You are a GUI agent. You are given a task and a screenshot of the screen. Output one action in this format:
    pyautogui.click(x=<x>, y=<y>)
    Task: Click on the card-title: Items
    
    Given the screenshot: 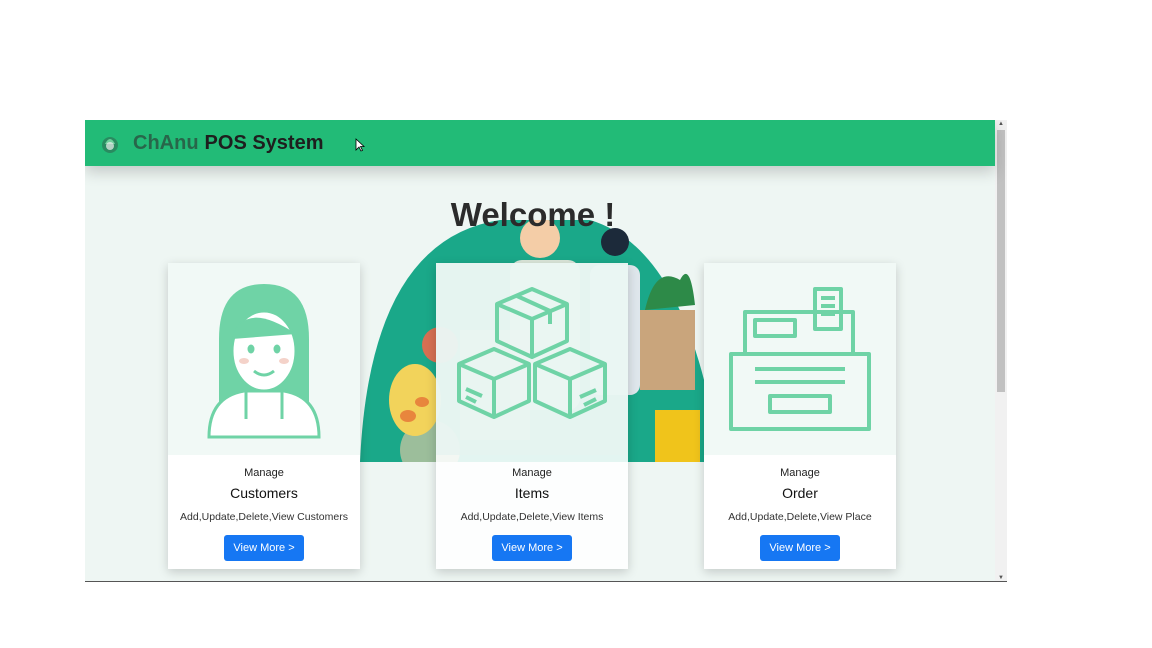 What is the action you would take?
    pyautogui.click(x=532, y=493)
    